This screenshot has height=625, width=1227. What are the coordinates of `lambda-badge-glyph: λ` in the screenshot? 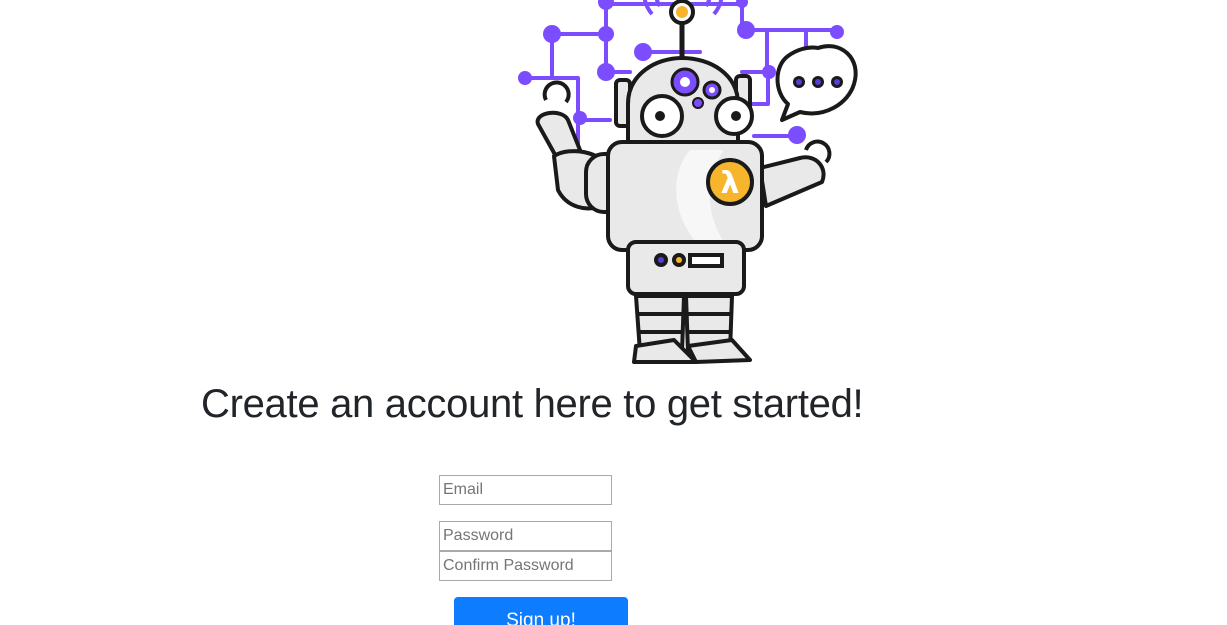 It's located at (730, 183).